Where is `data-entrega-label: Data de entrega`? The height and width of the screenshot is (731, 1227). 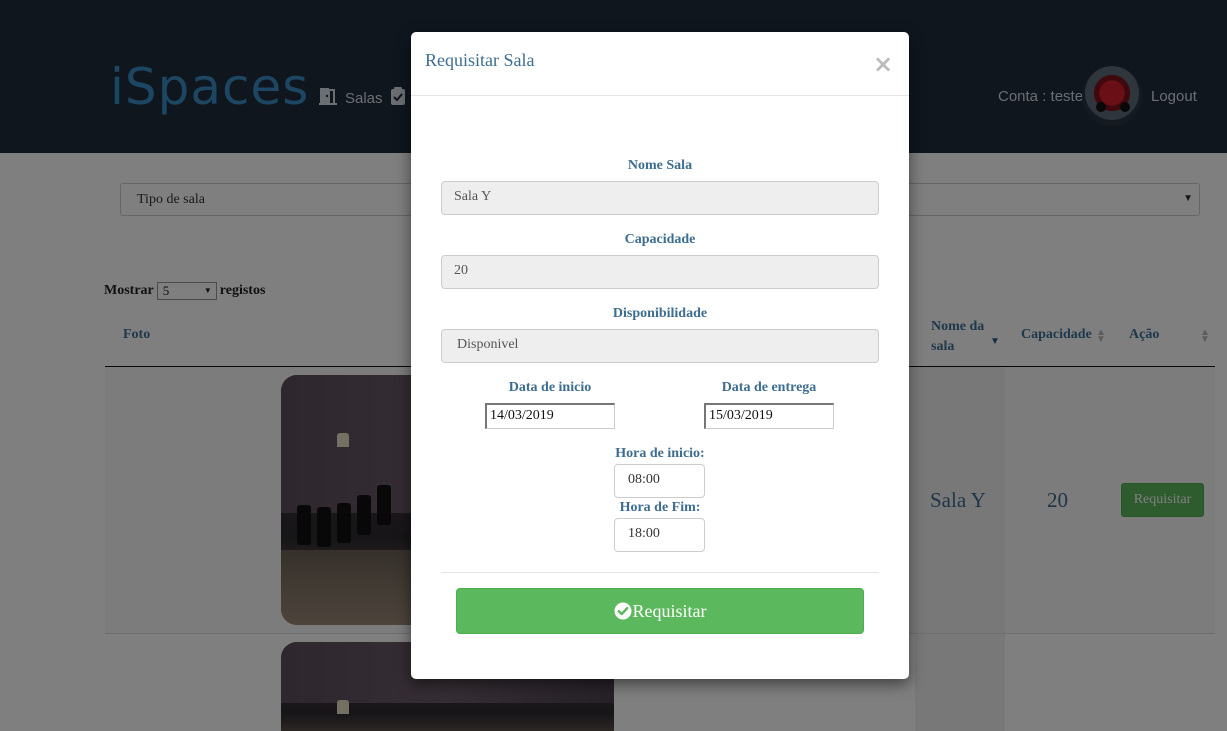 data-entrega-label: Data de entrega is located at coordinates (769, 387).